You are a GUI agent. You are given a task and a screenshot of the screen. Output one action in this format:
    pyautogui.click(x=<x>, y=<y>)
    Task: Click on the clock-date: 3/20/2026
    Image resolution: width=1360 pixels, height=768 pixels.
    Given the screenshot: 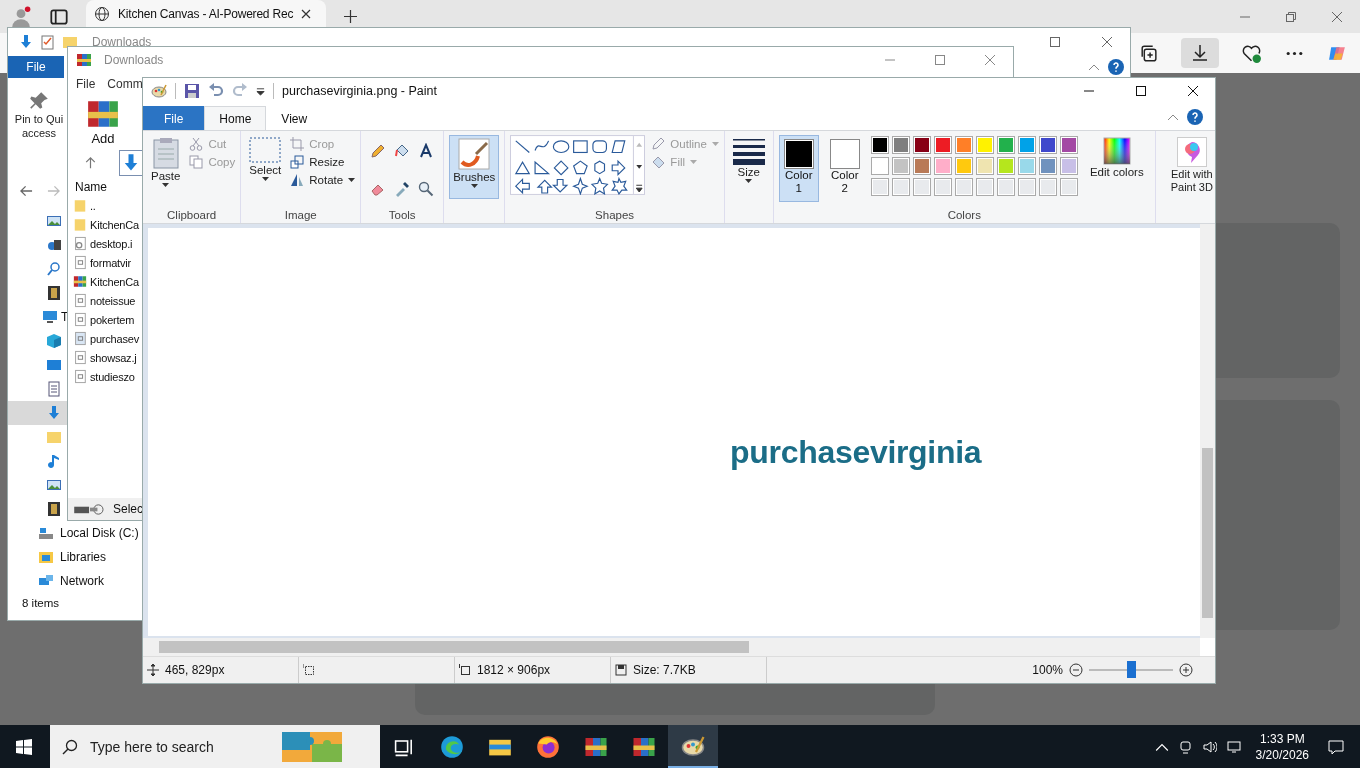 What is the action you would take?
    pyautogui.click(x=1282, y=754)
    